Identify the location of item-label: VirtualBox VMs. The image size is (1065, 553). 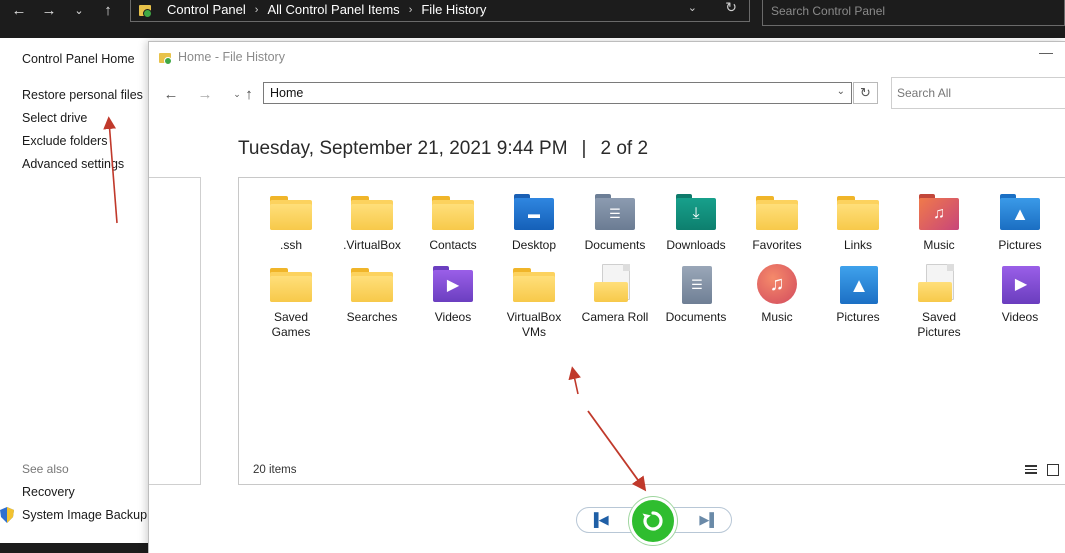
(534, 324).